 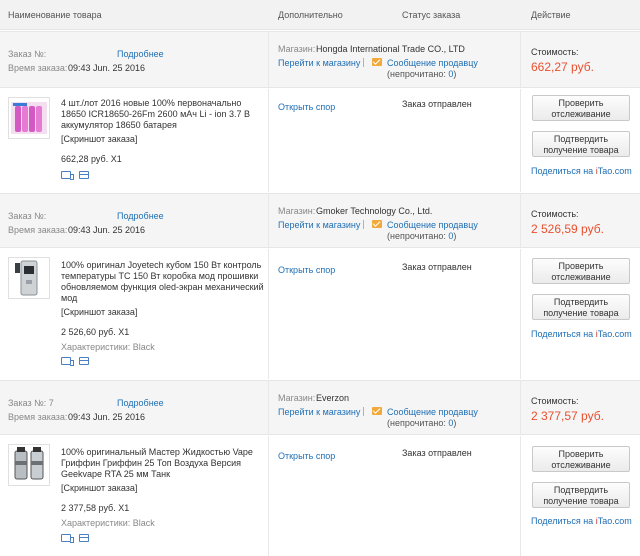 I want to click on cost-value: 662,27 руб., so click(x=562, y=67).